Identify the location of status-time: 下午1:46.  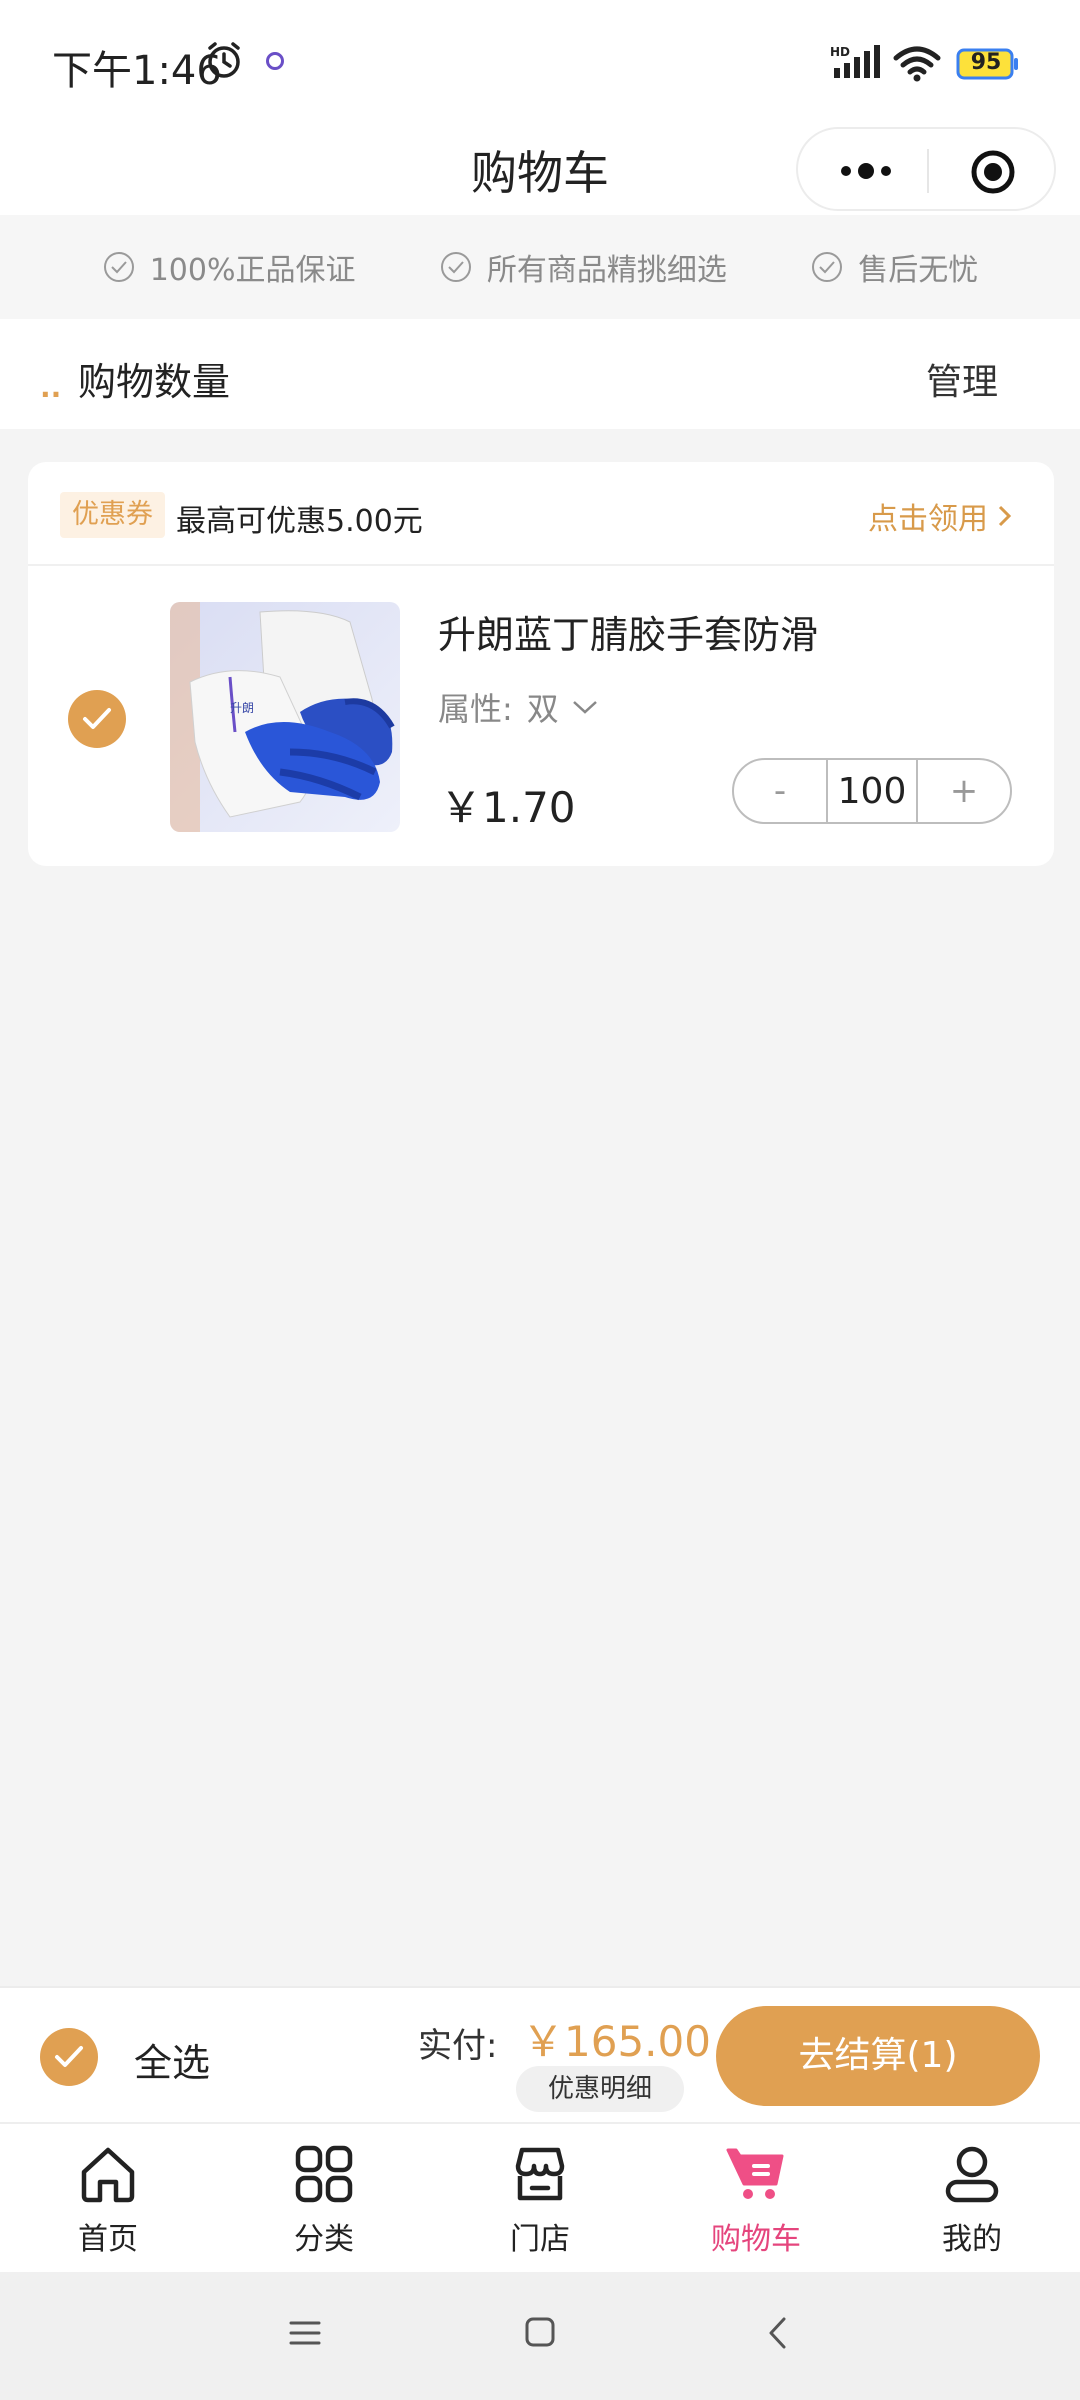
(137, 71).